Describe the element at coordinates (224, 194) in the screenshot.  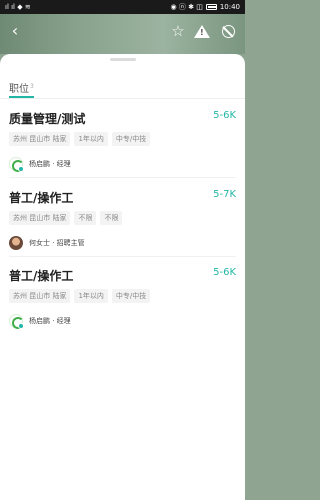
I see `job-salary: 5-7K` at that location.